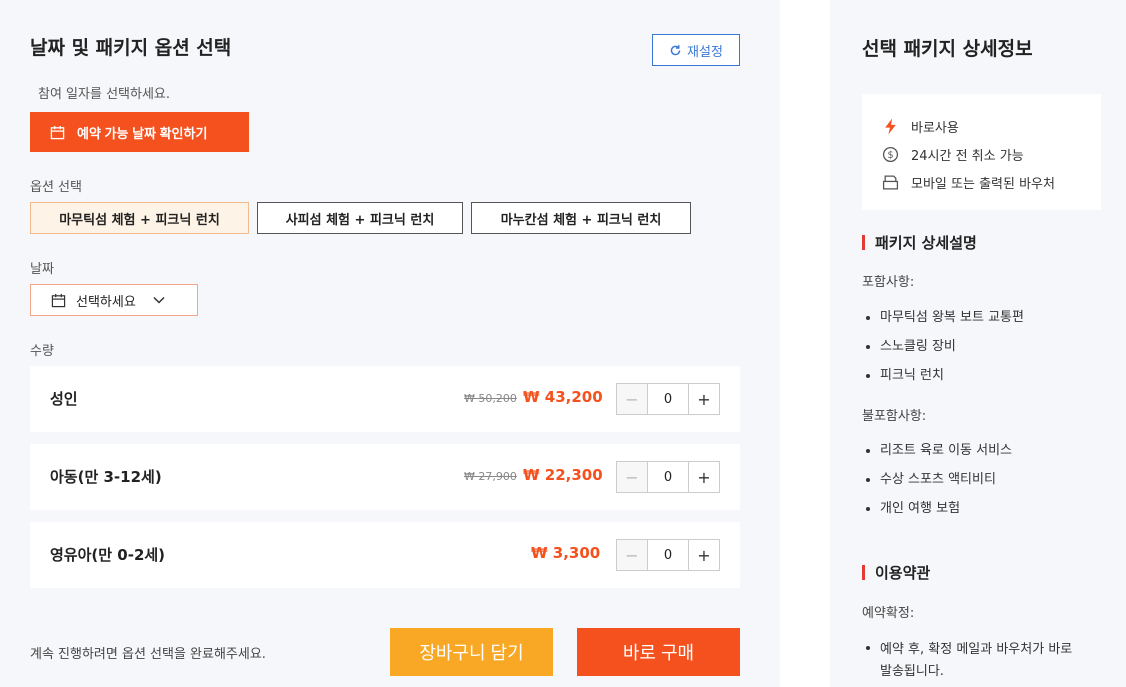  I want to click on list-item: 개인 여행 보험, so click(939, 514).